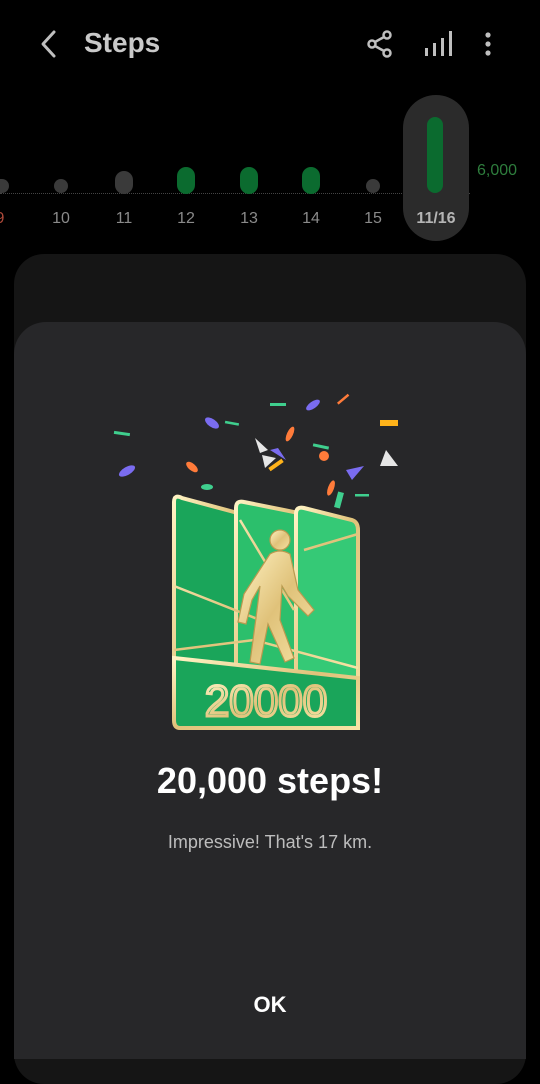 The width and height of the screenshot is (540, 1084). What do you see at coordinates (122, 42) in the screenshot?
I see `page-title: Steps` at bounding box center [122, 42].